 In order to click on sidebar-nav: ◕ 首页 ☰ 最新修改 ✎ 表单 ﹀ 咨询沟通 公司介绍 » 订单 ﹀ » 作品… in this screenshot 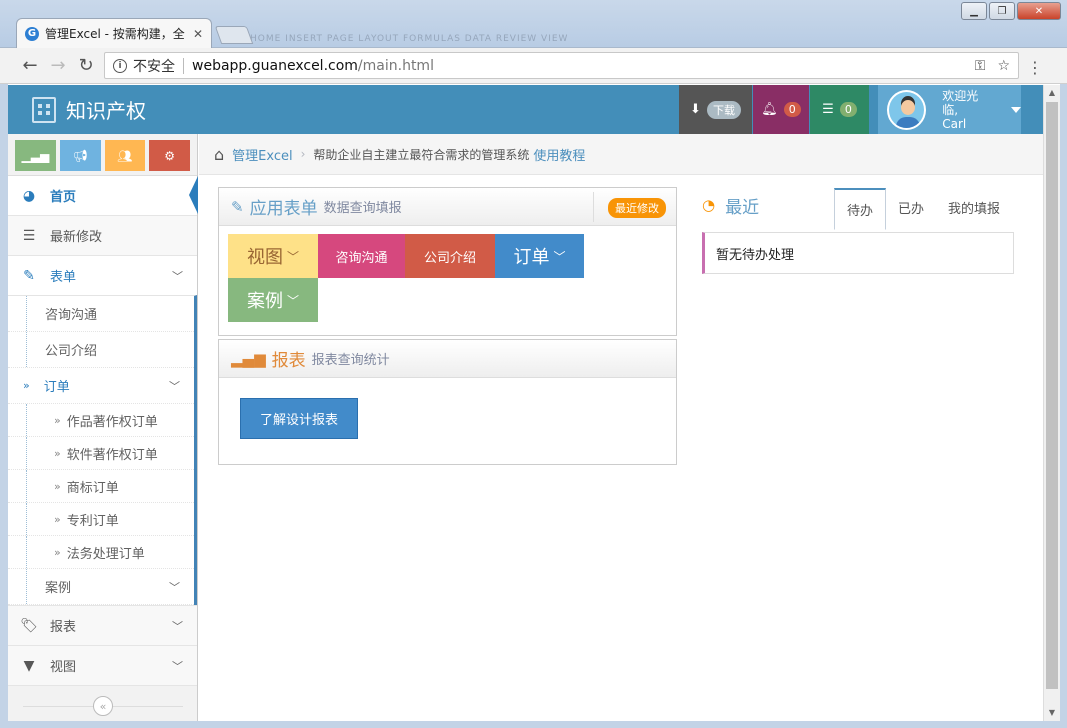, I will do `click(103, 431)`.